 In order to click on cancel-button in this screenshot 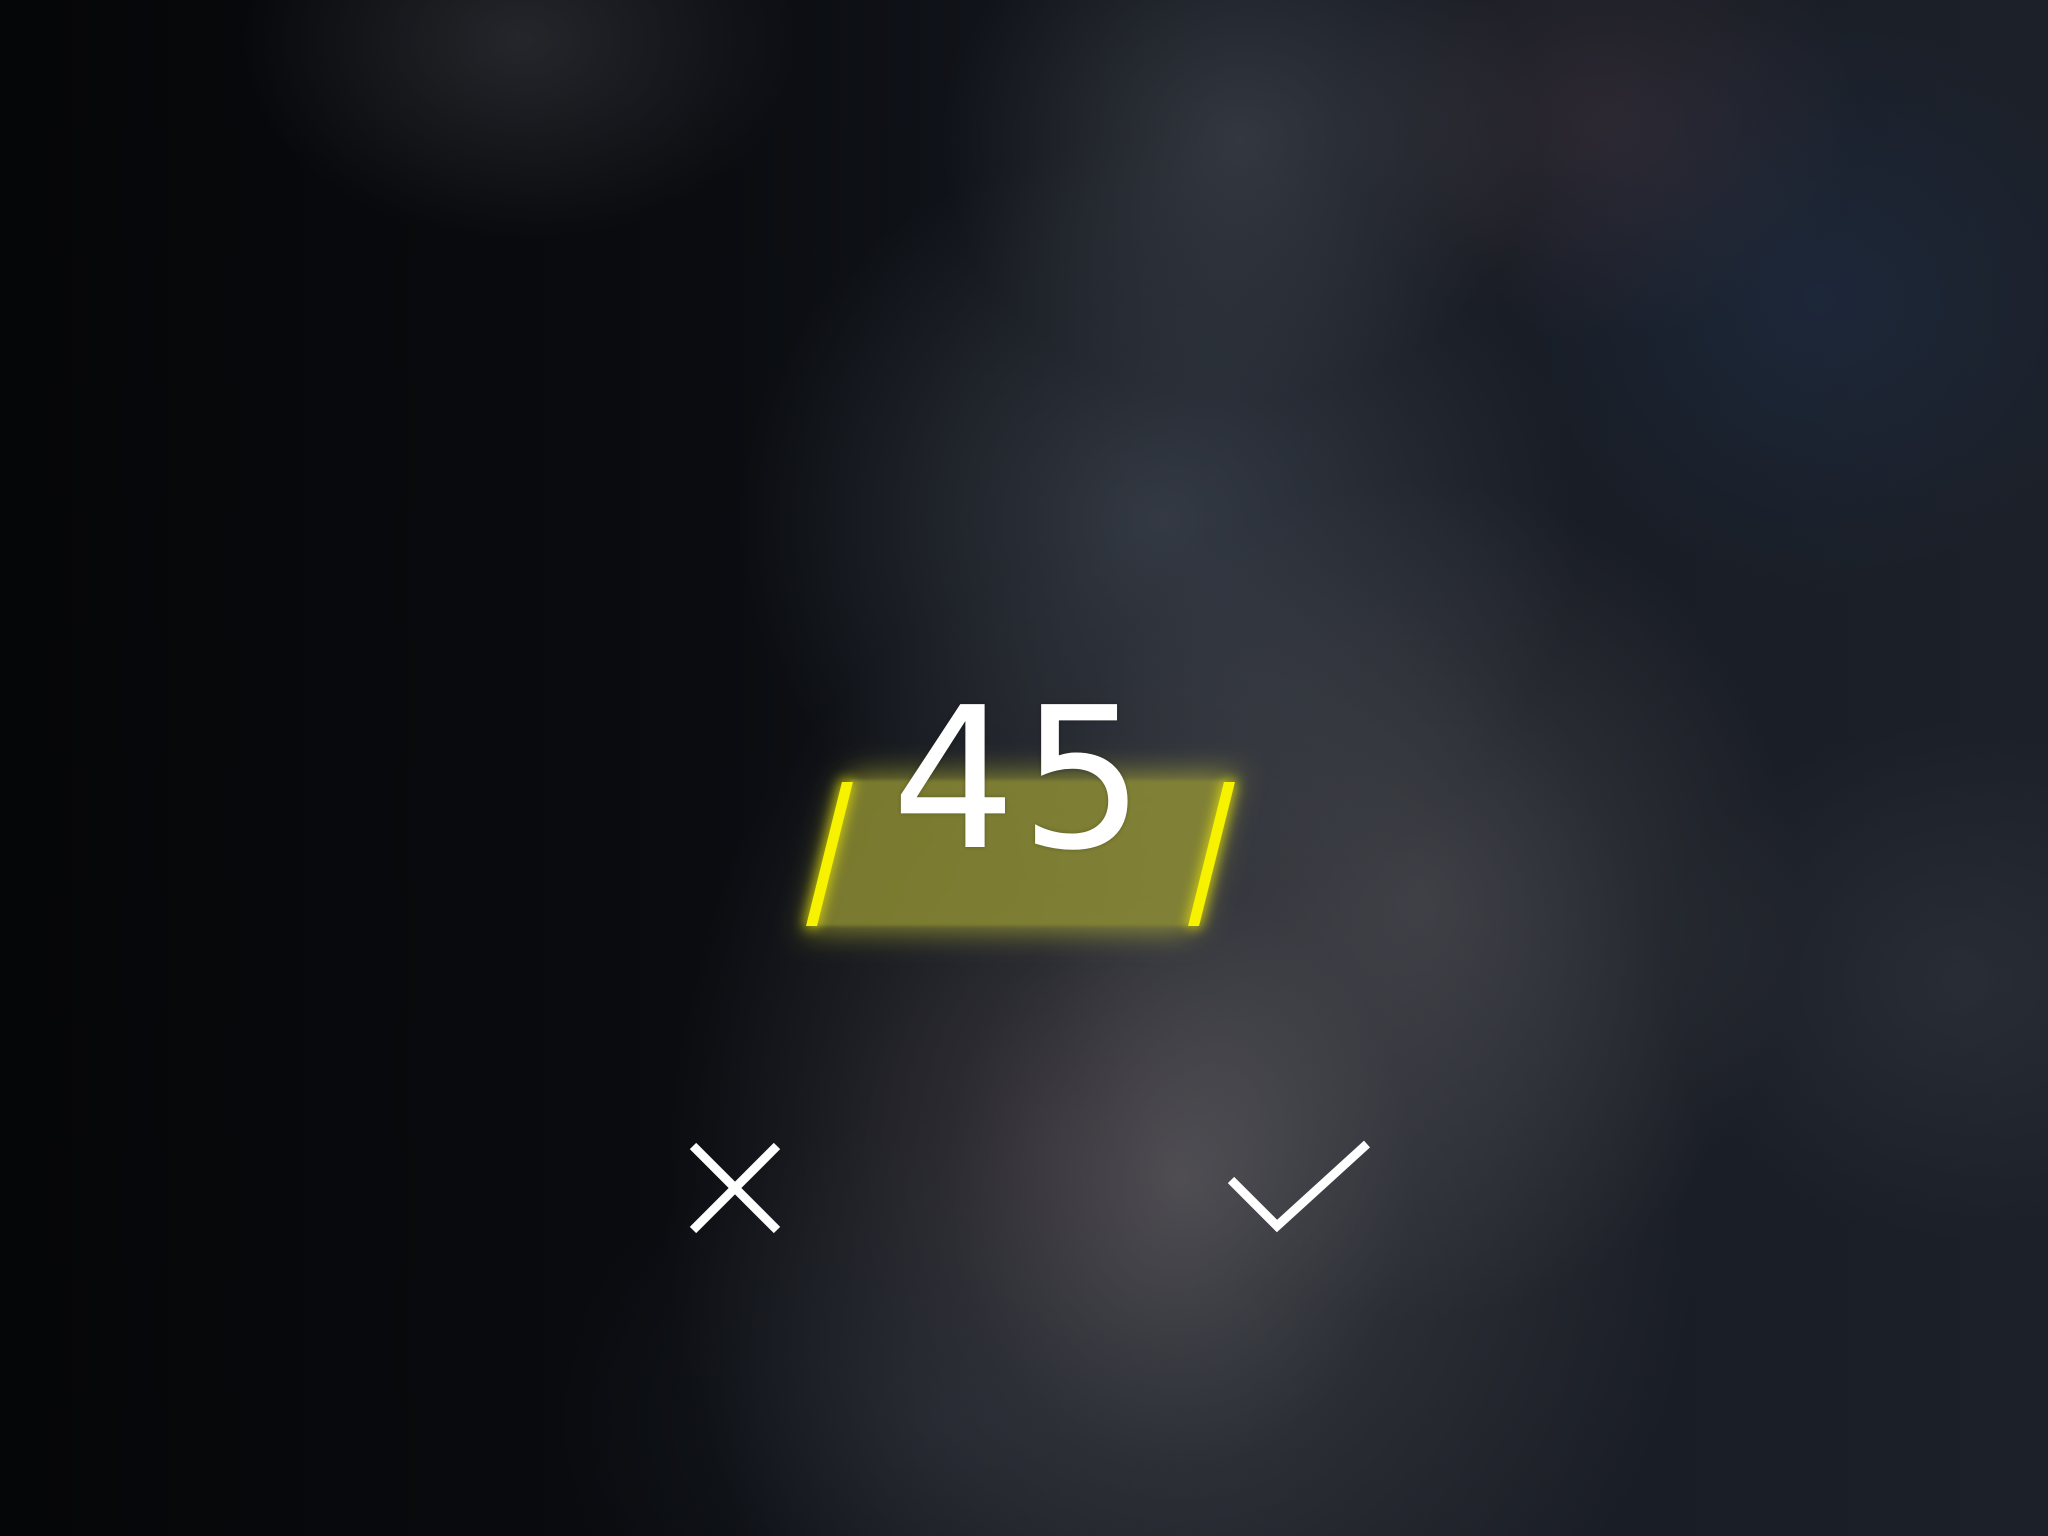, I will do `click(735, 1188)`.